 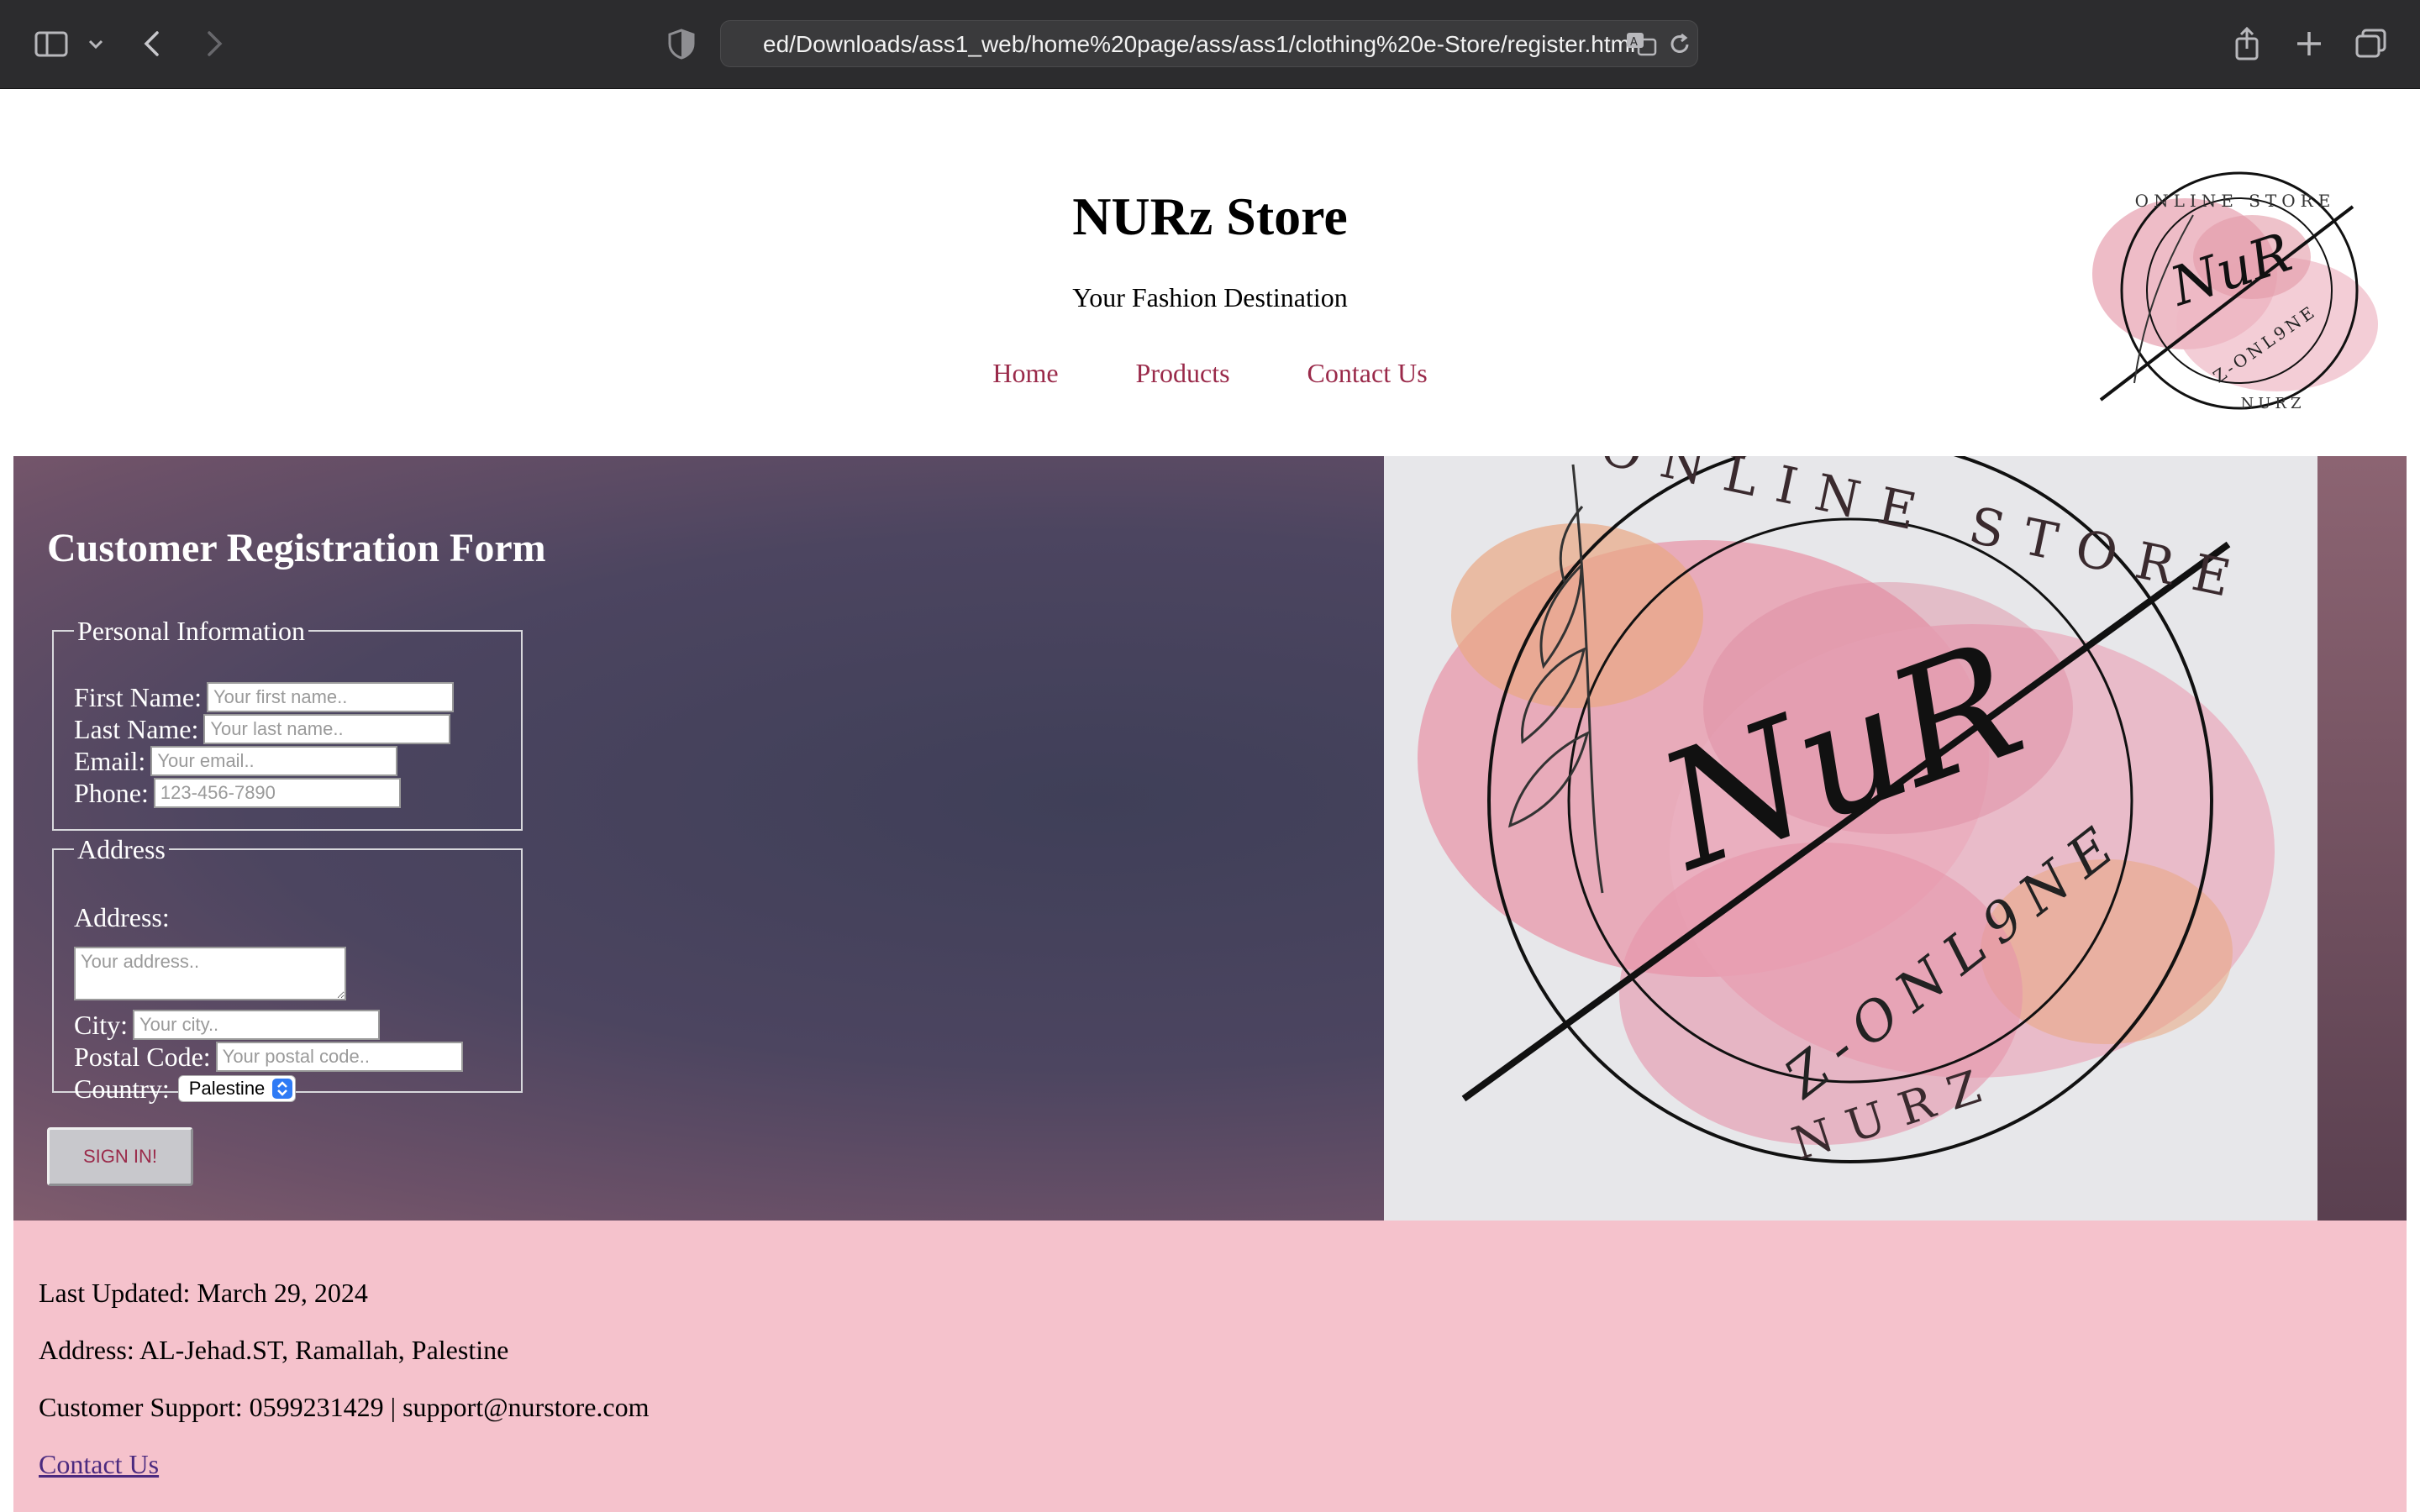 What do you see at coordinates (122, 1088) in the screenshot?
I see `country-label: Country:` at bounding box center [122, 1088].